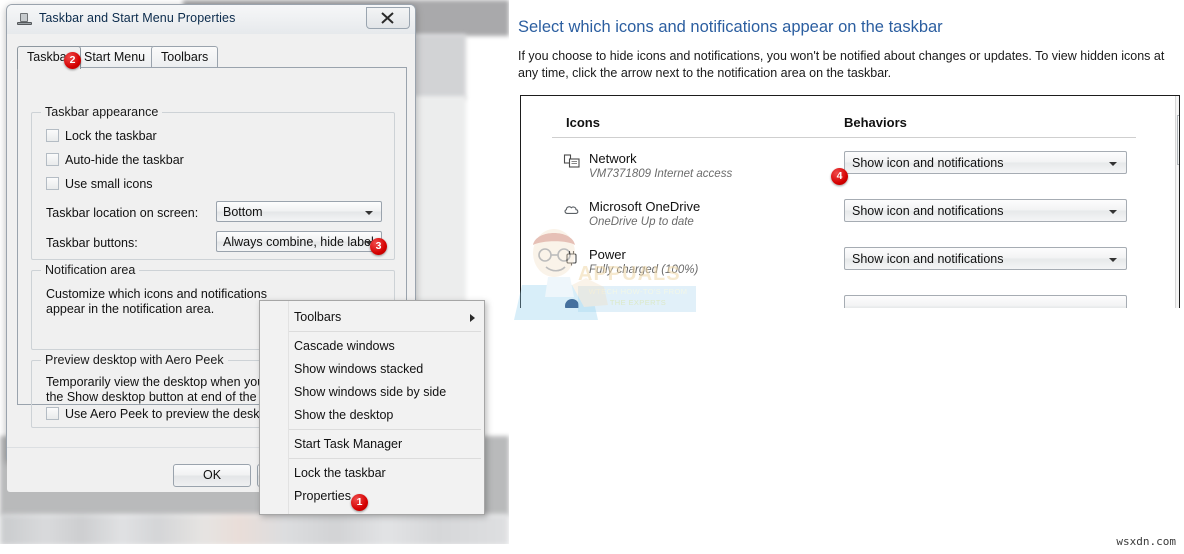  I want to click on dialog-title: Taskbar and Start Menu Properties, so click(137, 18).